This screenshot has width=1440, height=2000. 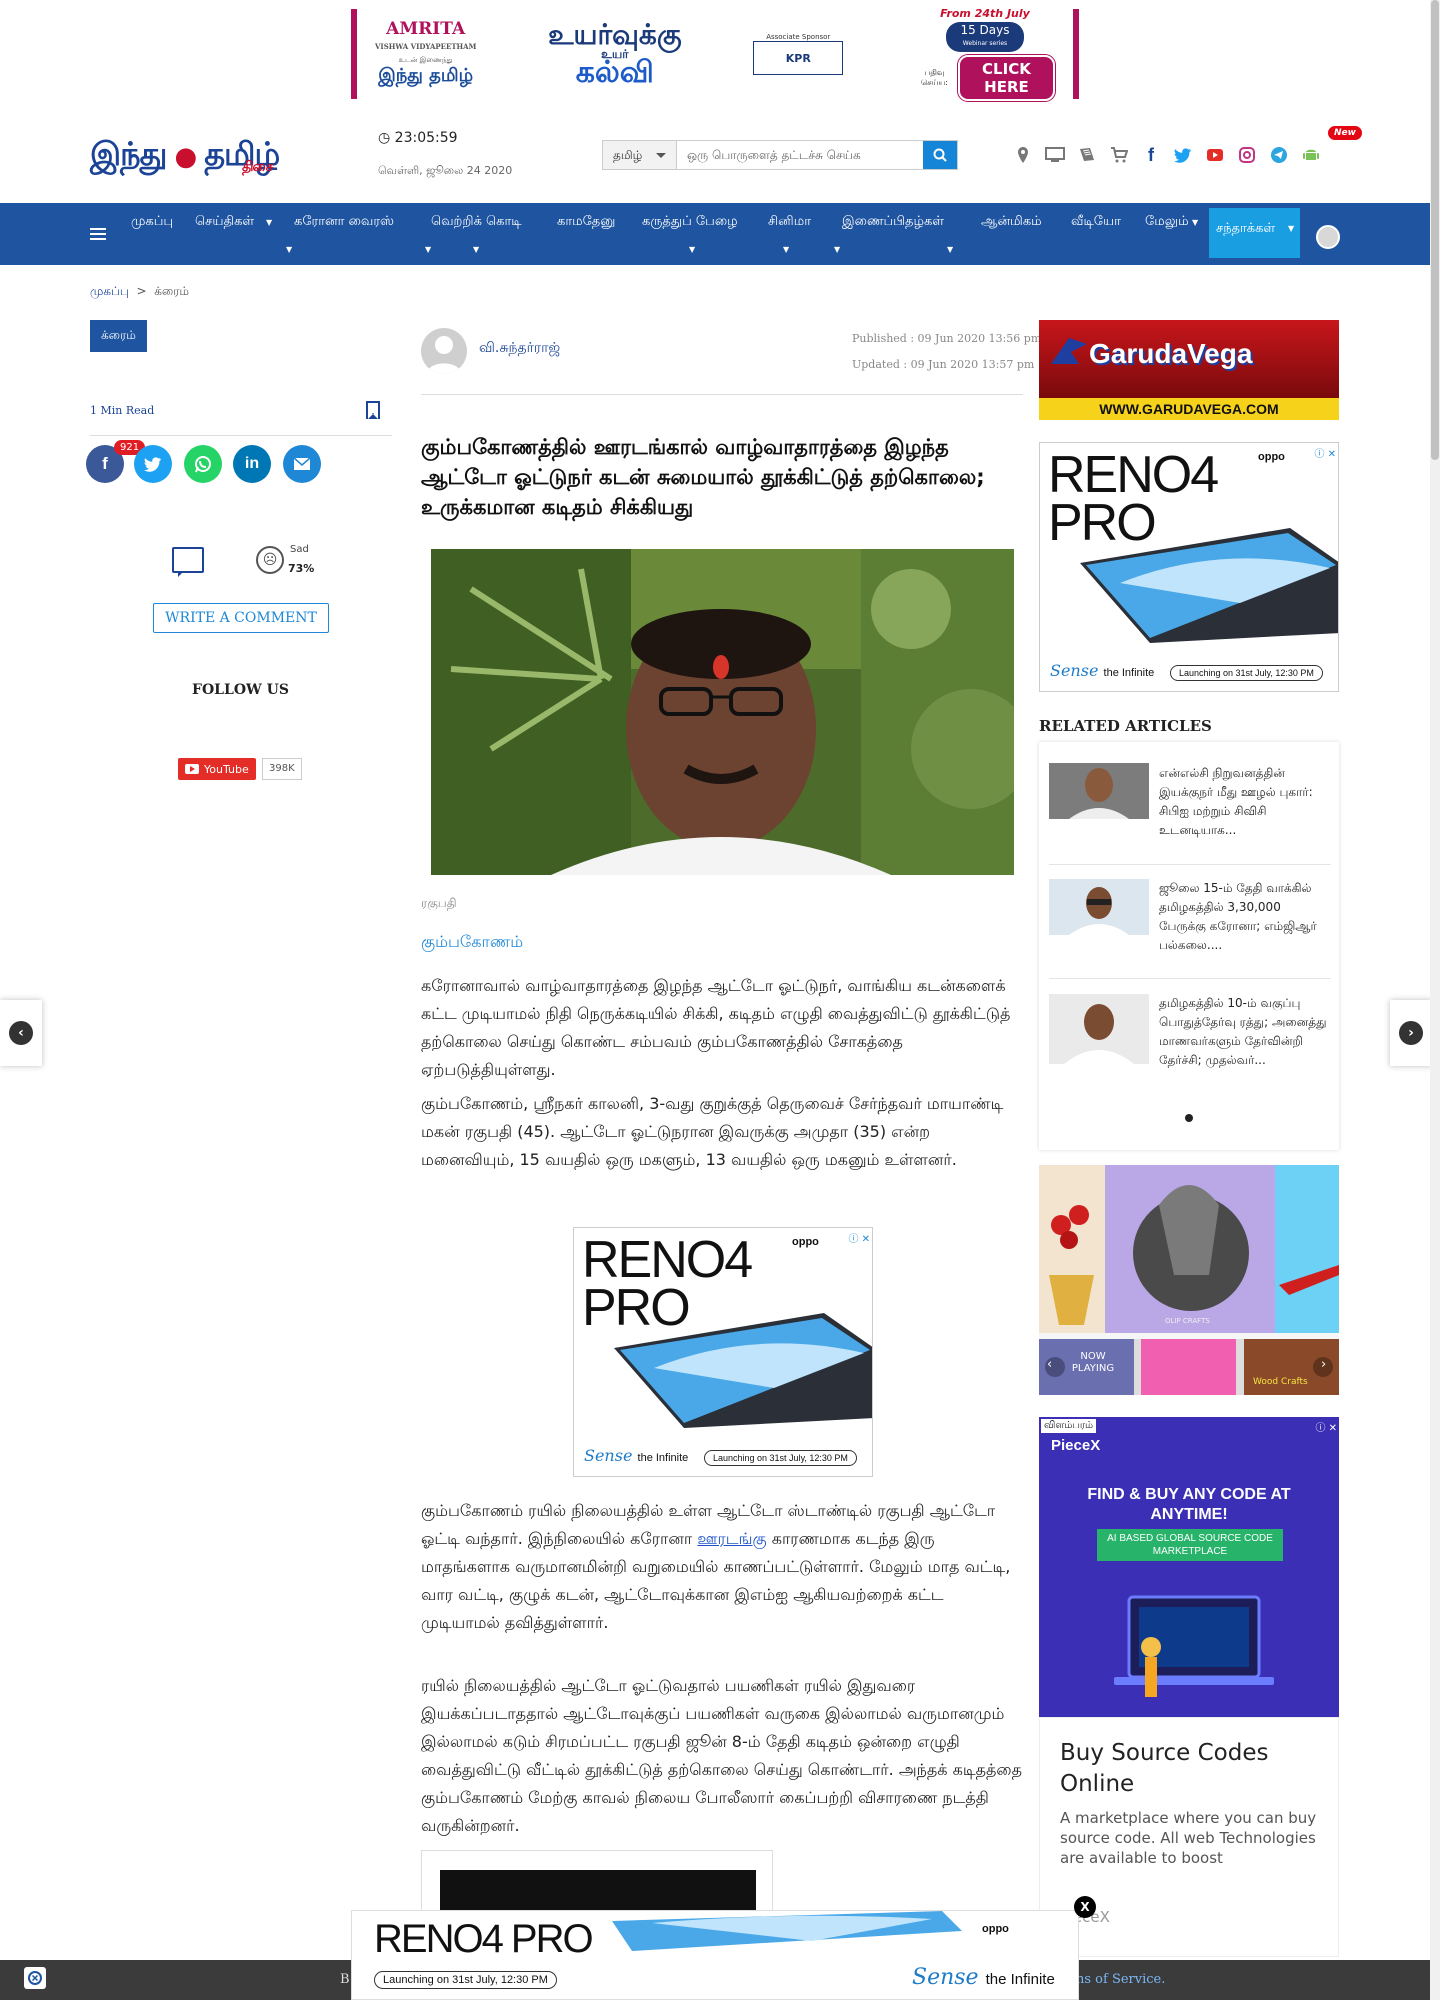 What do you see at coordinates (152, 222) in the screenshot?
I see `nav-item-home: முகப்பு` at bounding box center [152, 222].